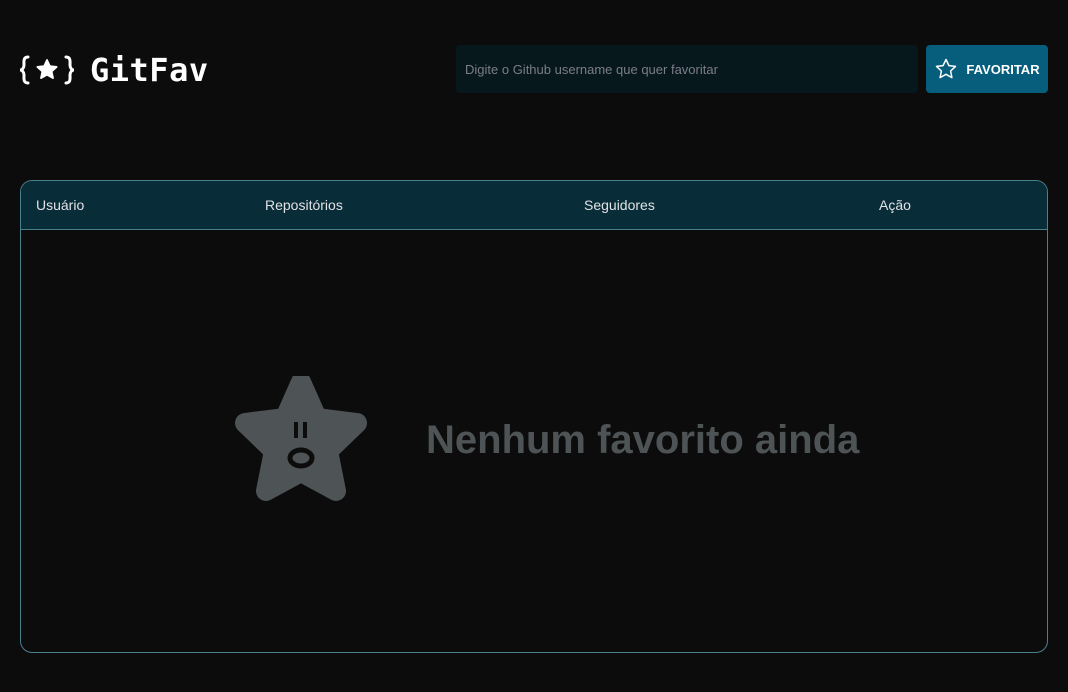  Describe the element at coordinates (687, 69) in the screenshot. I see `github-username-input` at that location.